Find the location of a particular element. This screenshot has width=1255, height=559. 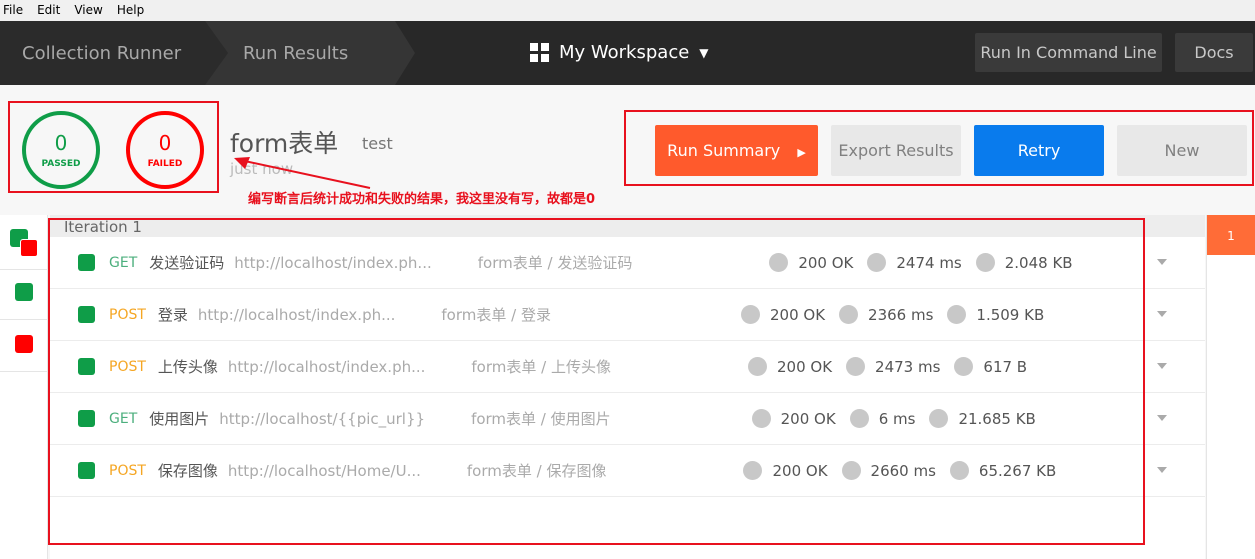

workspace-grid-icon is located at coordinates (539, 52).